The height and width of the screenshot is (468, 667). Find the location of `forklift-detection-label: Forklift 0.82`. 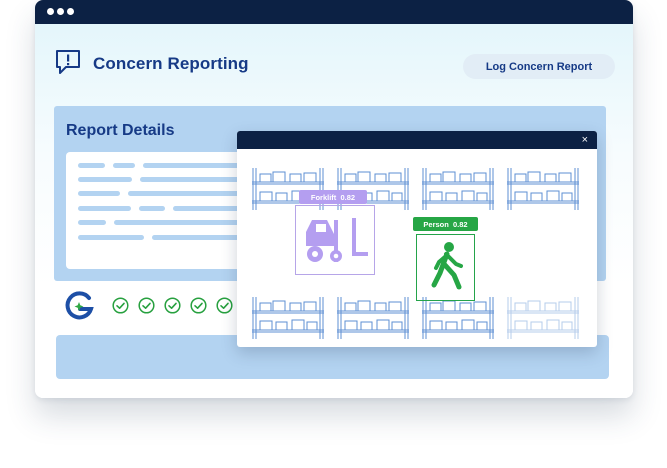

forklift-detection-label: Forklift 0.82 is located at coordinates (333, 197).